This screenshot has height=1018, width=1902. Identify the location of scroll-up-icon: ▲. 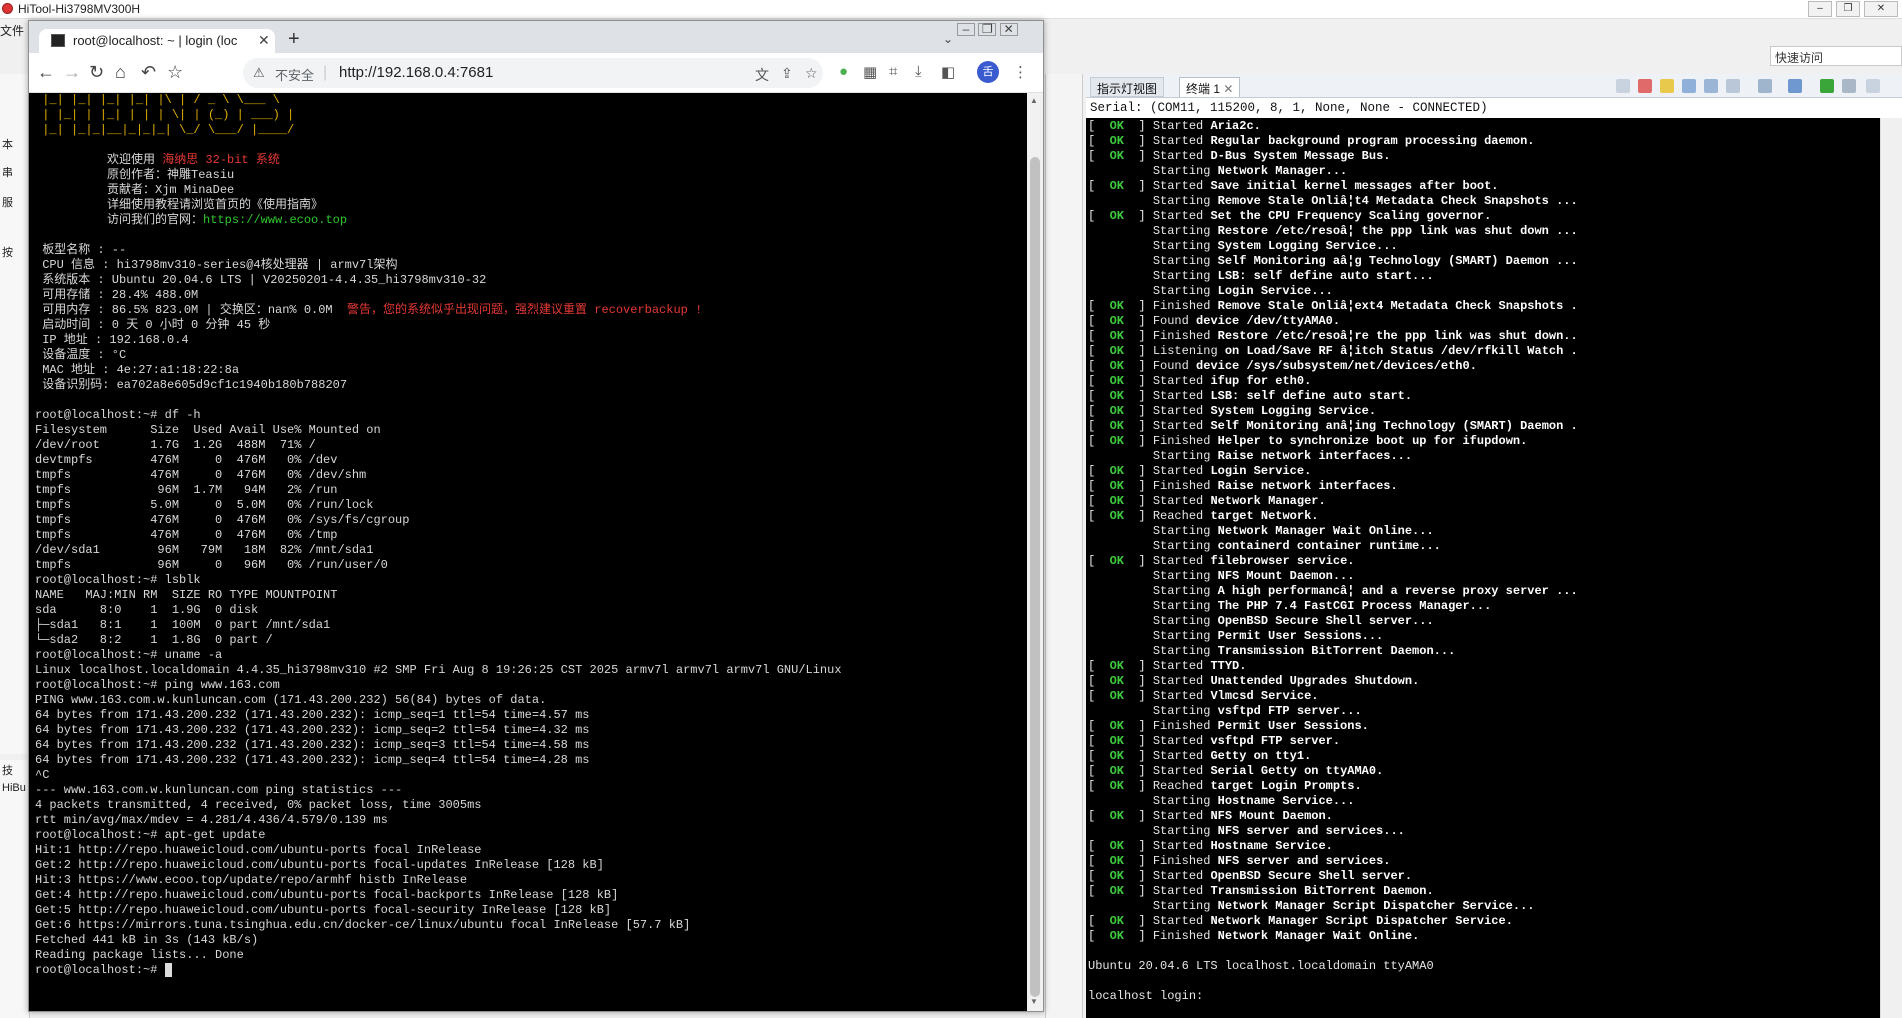
(1034, 100).